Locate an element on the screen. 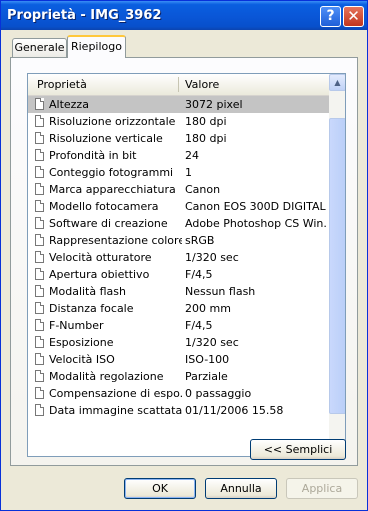 The width and height of the screenshot is (368, 511). property-value: 3072 pixel is located at coordinates (214, 104).